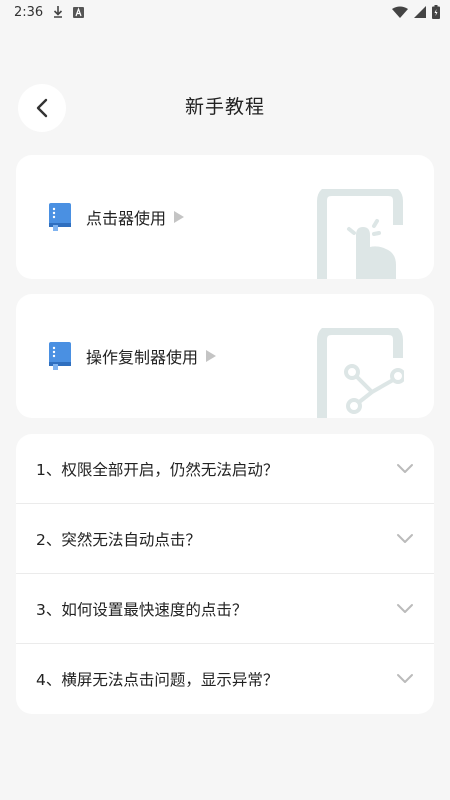 The width and height of the screenshot is (450, 800). I want to click on tutorial-card-clicker: 点击器使用, so click(225, 217).